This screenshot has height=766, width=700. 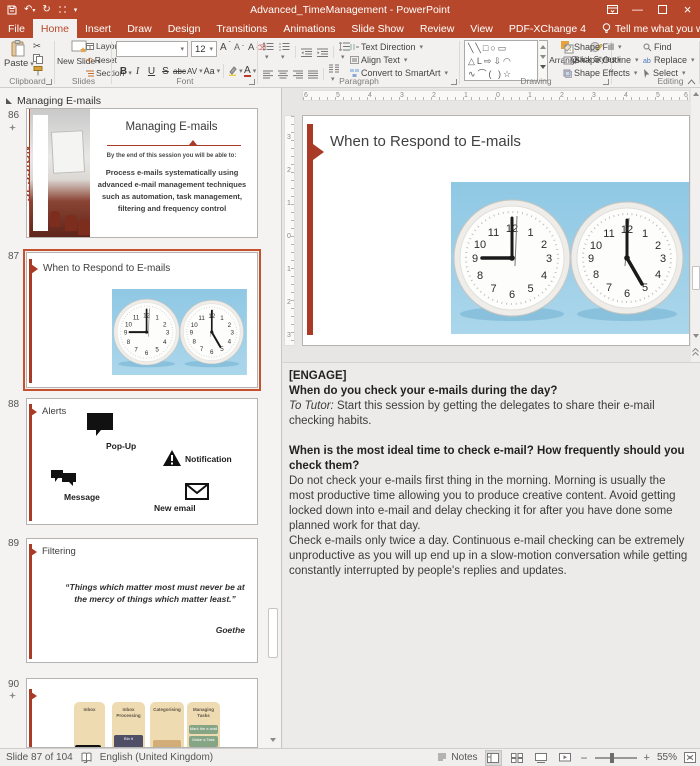 What do you see at coordinates (53, 101) in the screenshot?
I see `section-header: Managing E-mails` at bounding box center [53, 101].